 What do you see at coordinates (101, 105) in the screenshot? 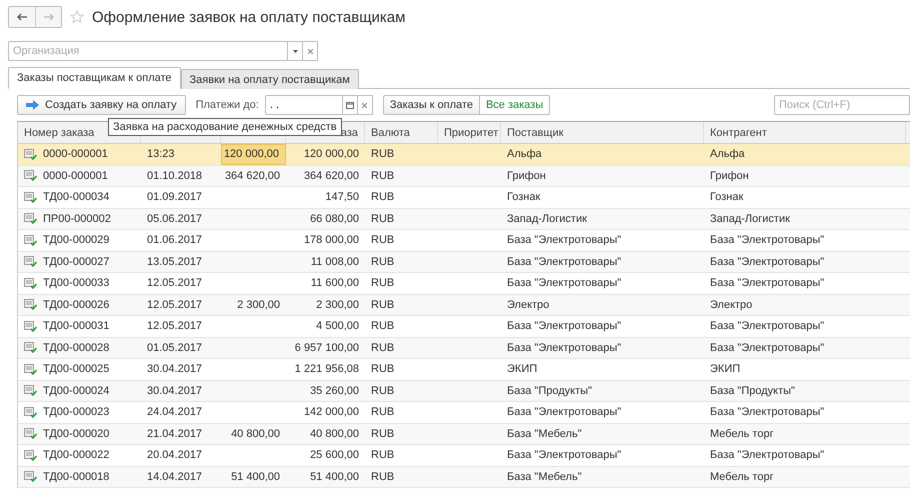
I see `create-request-button: Создать заявку на оплату` at bounding box center [101, 105].